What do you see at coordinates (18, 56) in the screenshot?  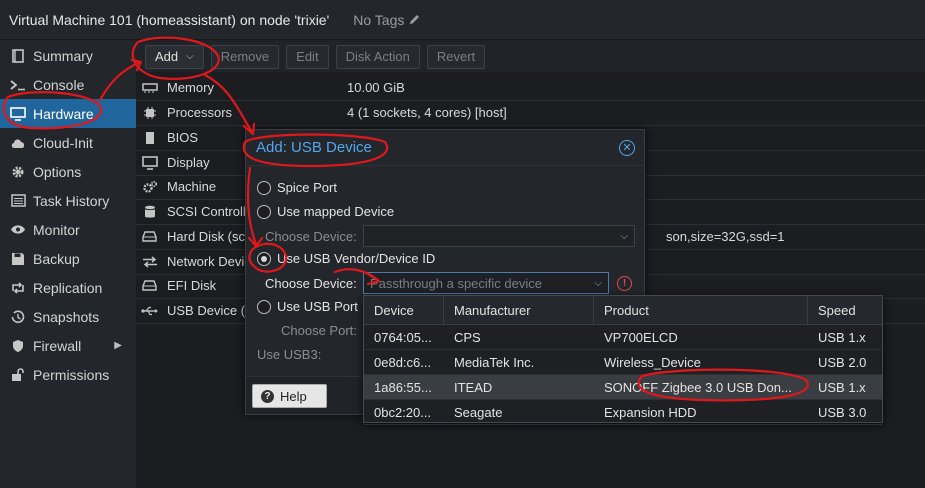 I see `book-icon` at bounding box center [18, 56].